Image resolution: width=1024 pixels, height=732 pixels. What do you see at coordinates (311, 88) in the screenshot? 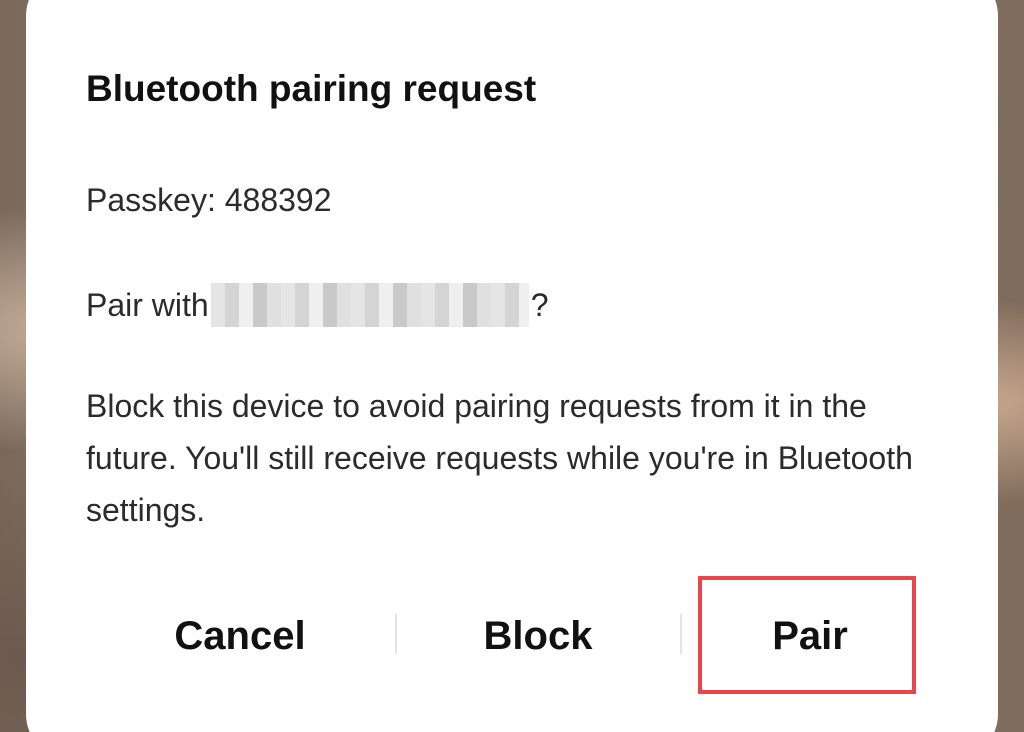
I see `dialog-title: Bluetooth pairing request` at bounding box center [311, 88].